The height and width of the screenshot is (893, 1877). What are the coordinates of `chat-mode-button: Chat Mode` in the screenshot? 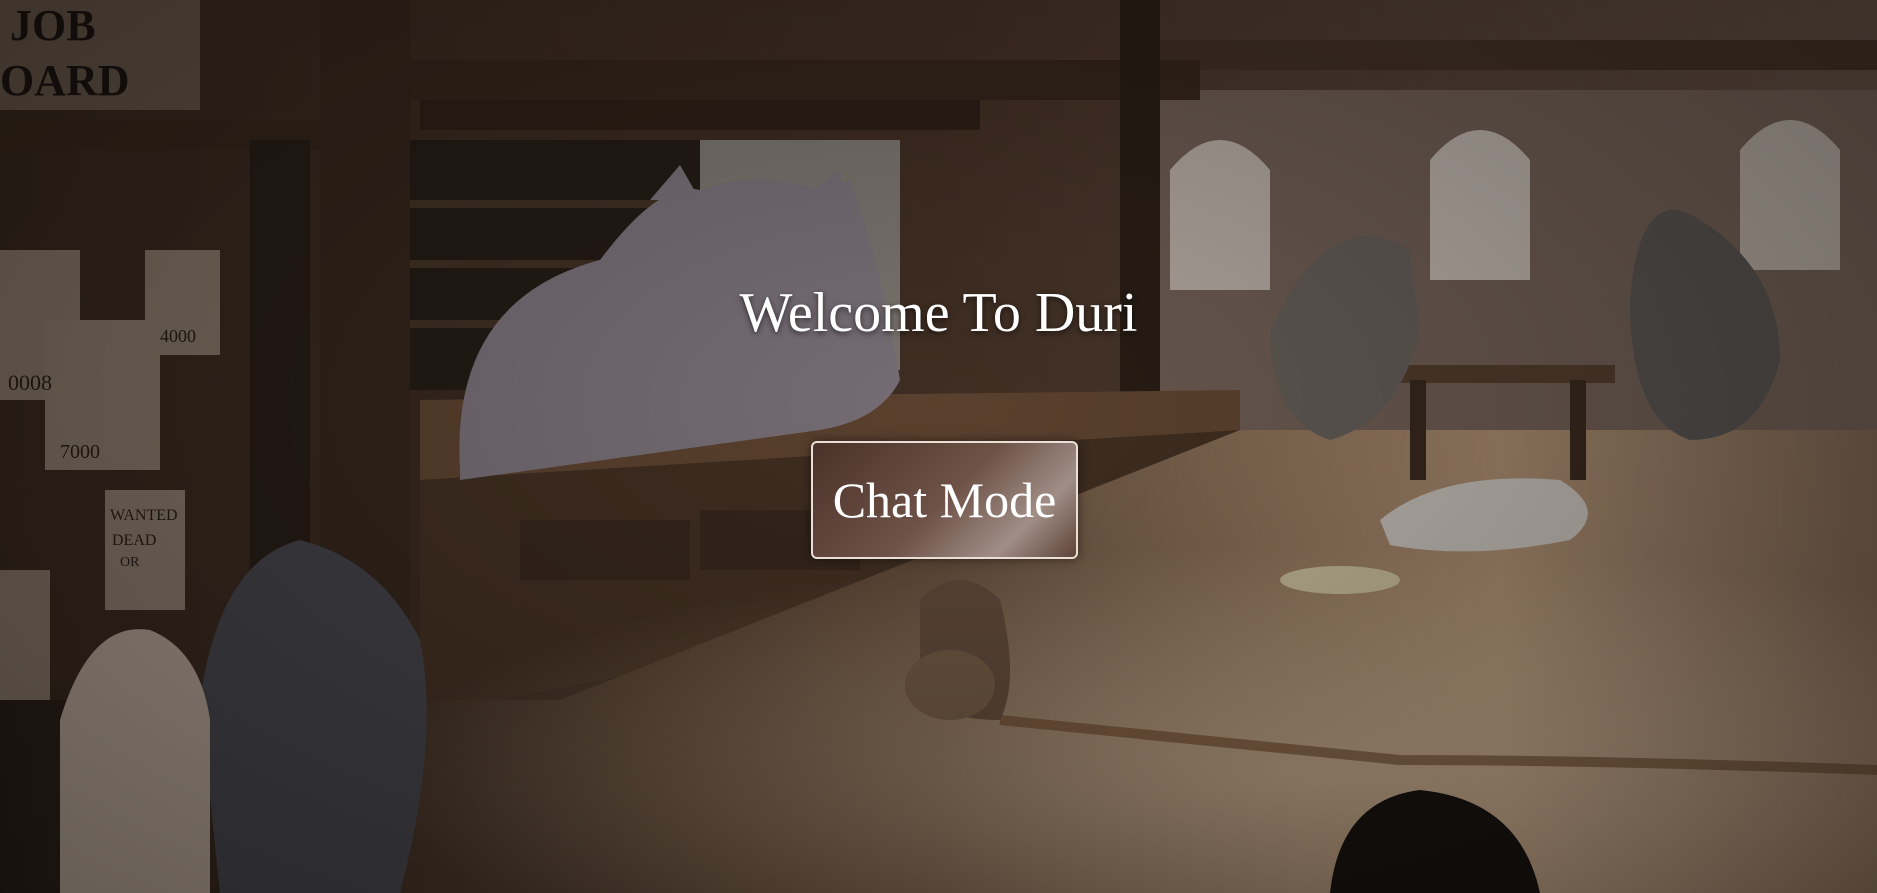 It's located at (944, 500).